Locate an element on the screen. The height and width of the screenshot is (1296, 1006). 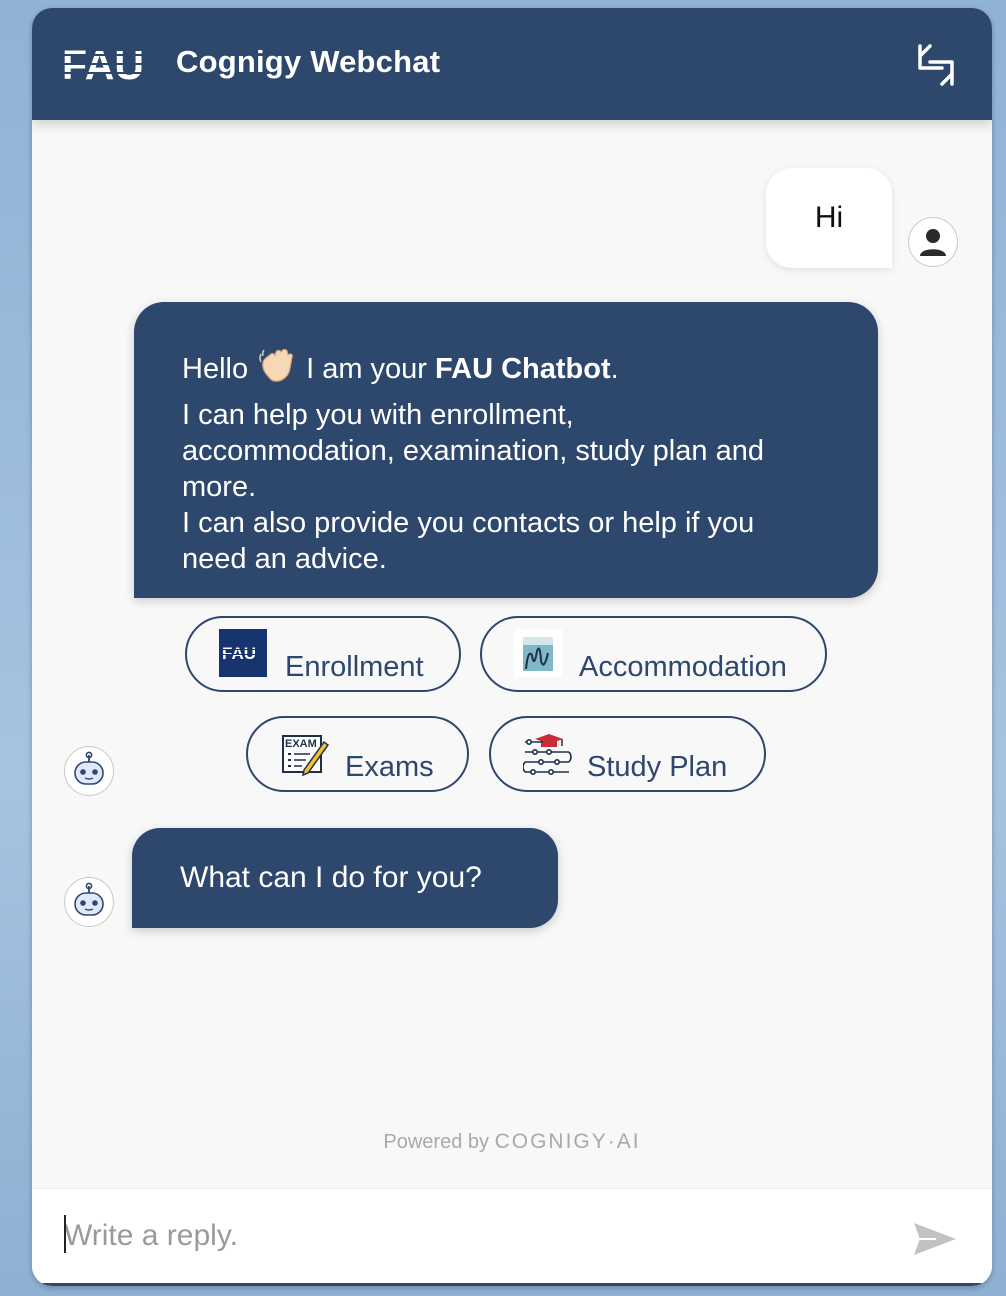
fau-logo-icon: FAU is located at coordinates (243, 657).